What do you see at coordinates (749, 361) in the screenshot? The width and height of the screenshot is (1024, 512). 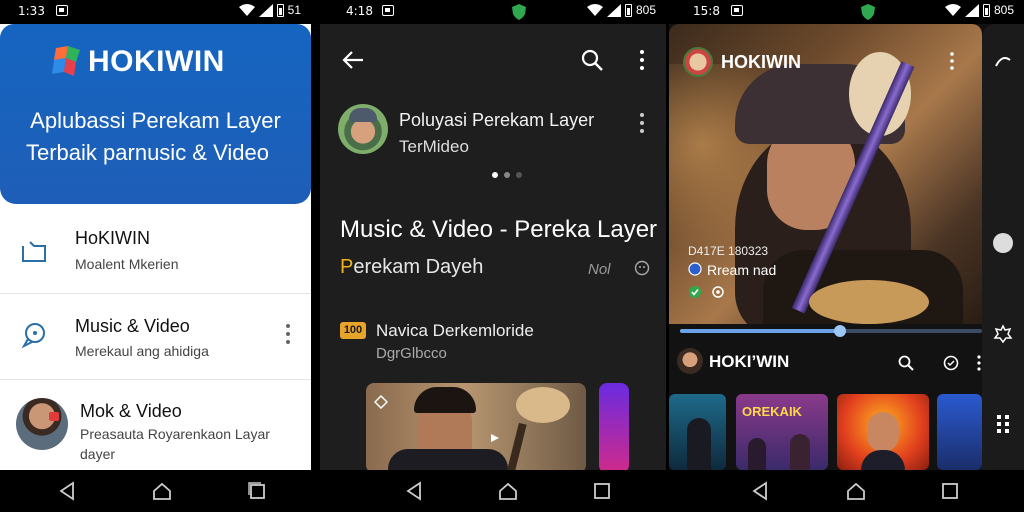 I see `channel-title: HOKI’WIN` at bounding box center [749, 361].